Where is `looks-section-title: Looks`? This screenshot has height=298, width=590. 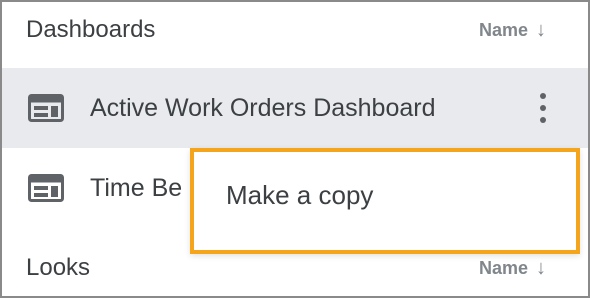
looks-section-title: Looks is located at coordinates (58, 267).